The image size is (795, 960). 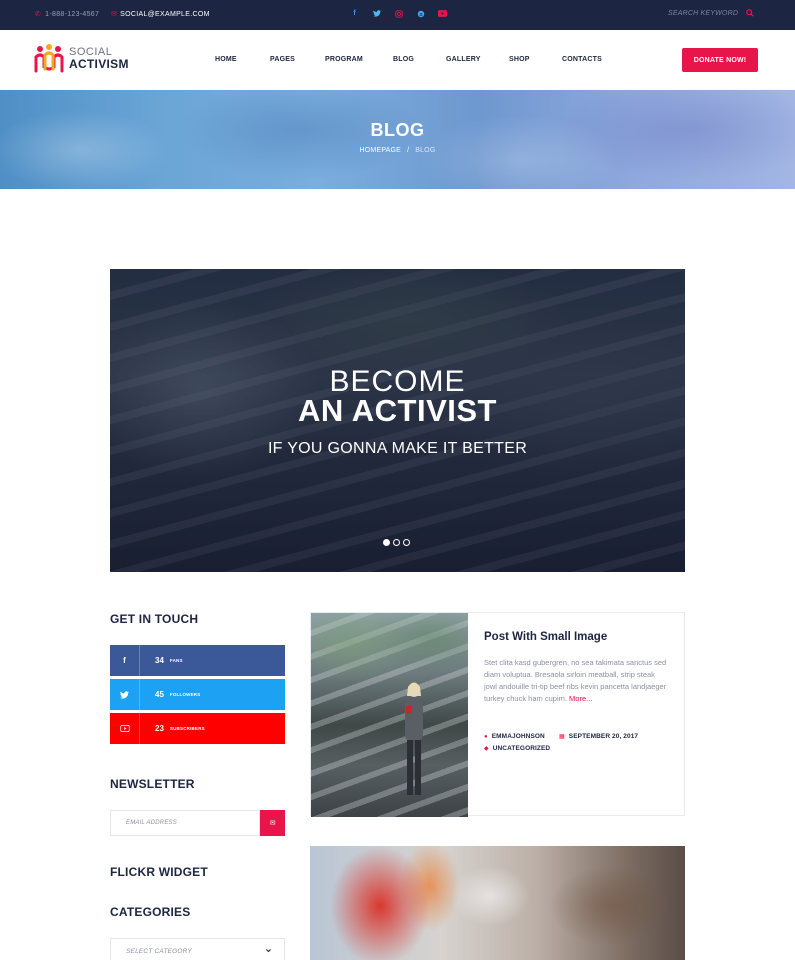 I want to click on logo-text: SOCIAL ACTIVISM, so click(x=99, y=58).